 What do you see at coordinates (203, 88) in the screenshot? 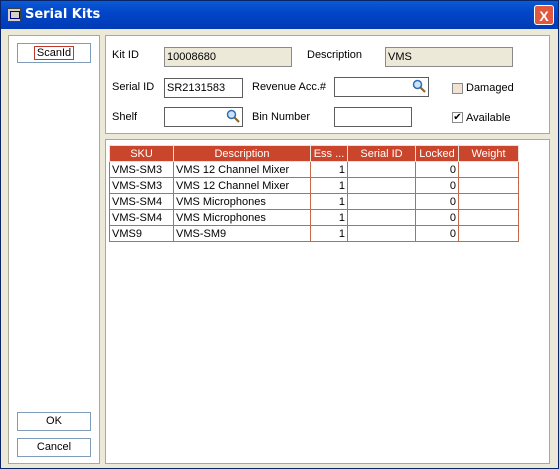
I see `serial-id-field: SR2131583` at bounding box center [203, 88].